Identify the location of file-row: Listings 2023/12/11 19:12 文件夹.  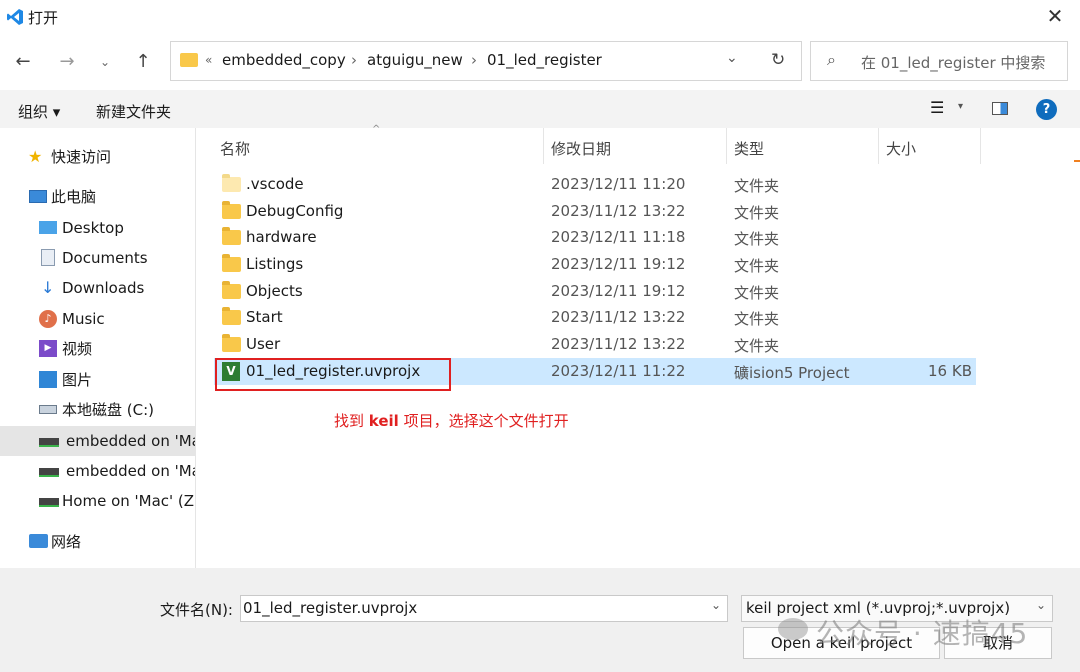
(595, 264).